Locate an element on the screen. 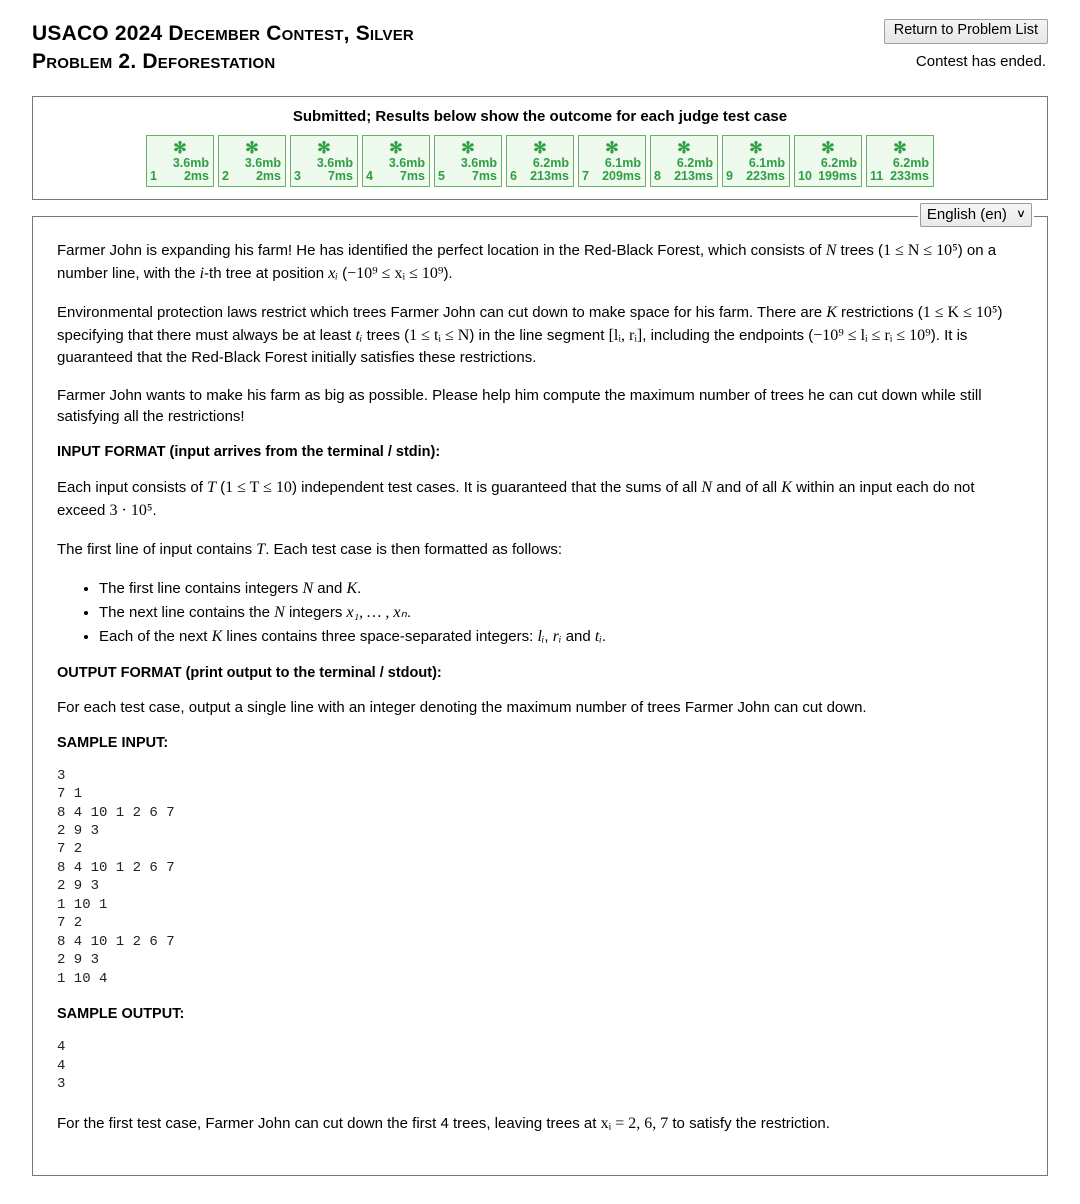 The width and height of the screenshot is (1080, 1204). math-T: T is located at coordinates (211, 487).